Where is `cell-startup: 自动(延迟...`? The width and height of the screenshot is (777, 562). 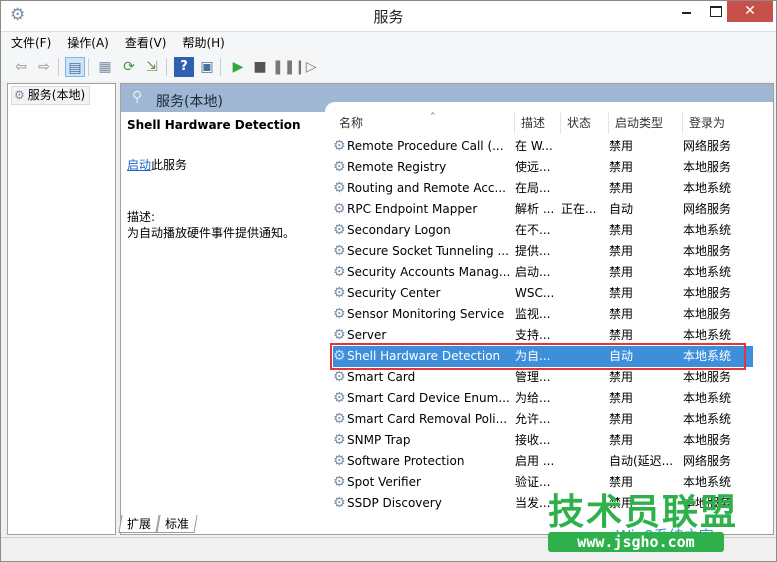 cell-startup: 自动(延迟... is located at coordinates (641, 461).